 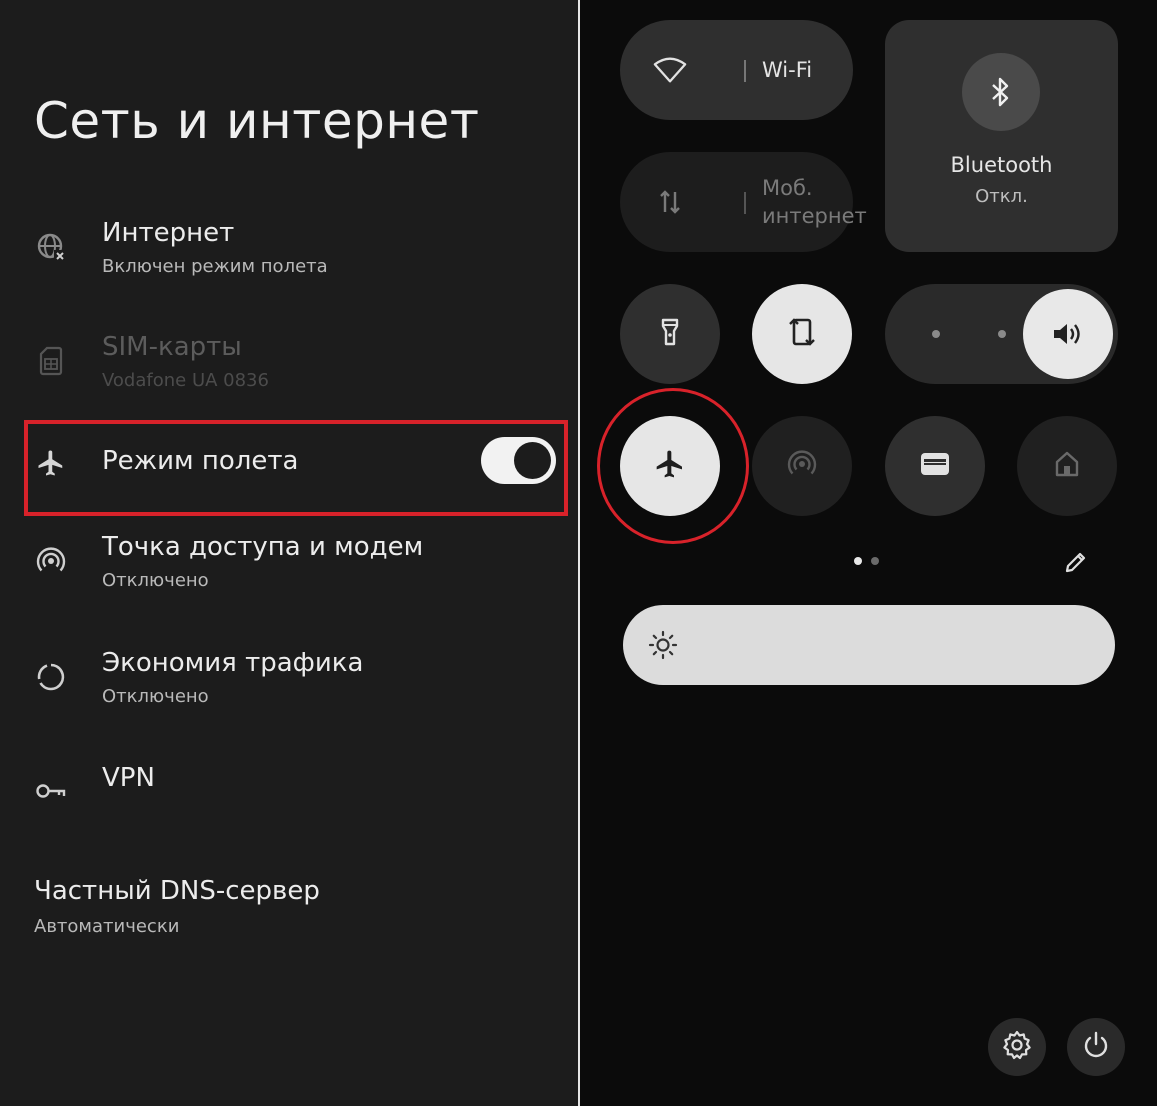 I want to click on wallet-tile, so click(x=935, y=466).